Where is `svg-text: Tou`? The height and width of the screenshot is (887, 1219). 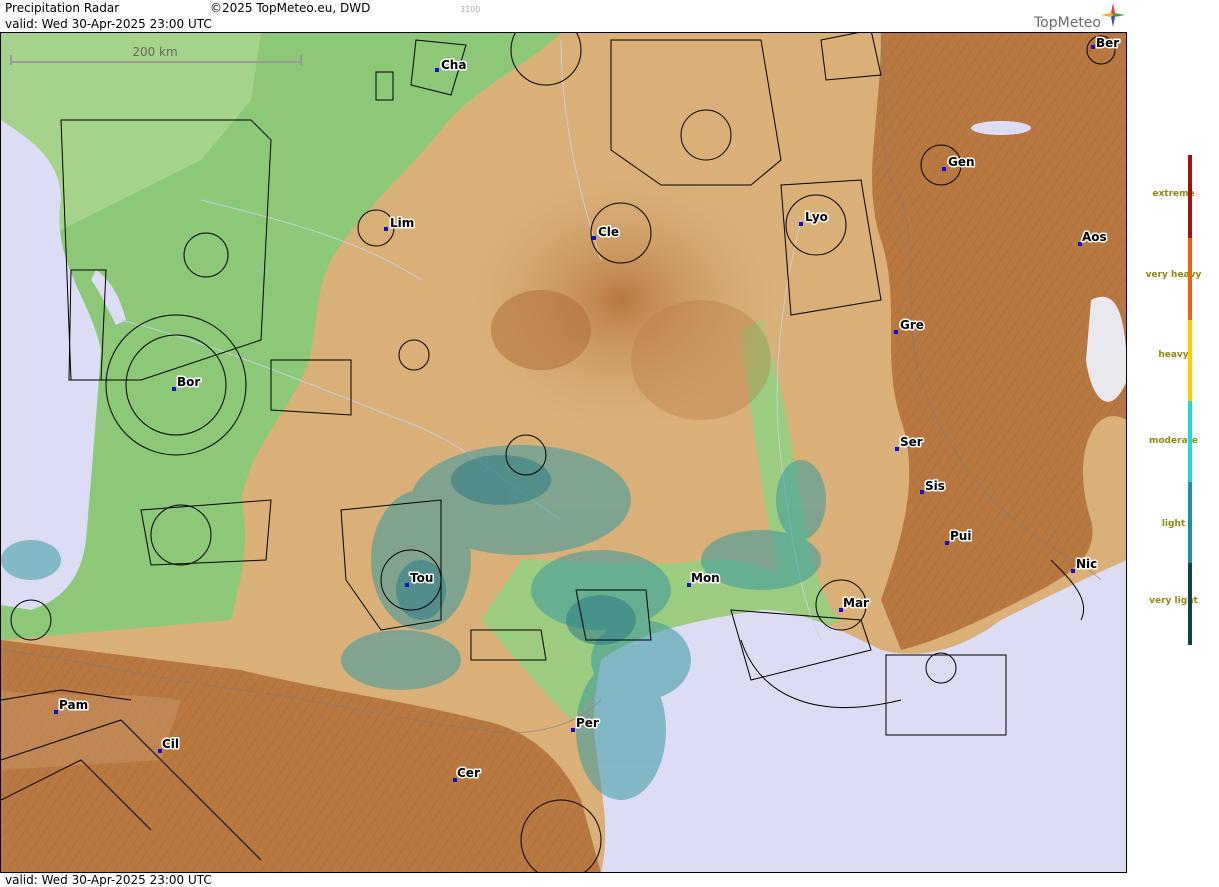
svg-text: Tou is located at coordinates (421, 578).